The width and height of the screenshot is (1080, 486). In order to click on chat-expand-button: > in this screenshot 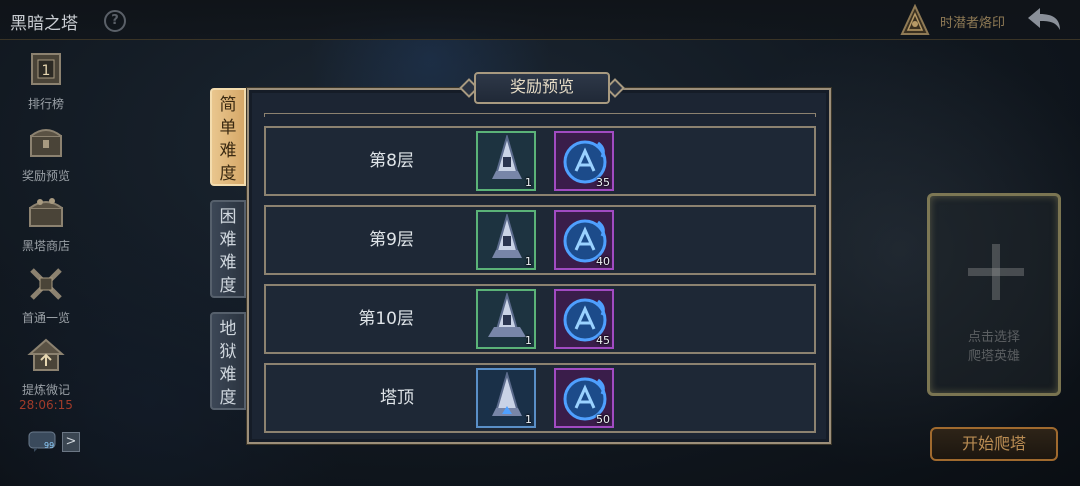, I will do `click(71, 442)`.